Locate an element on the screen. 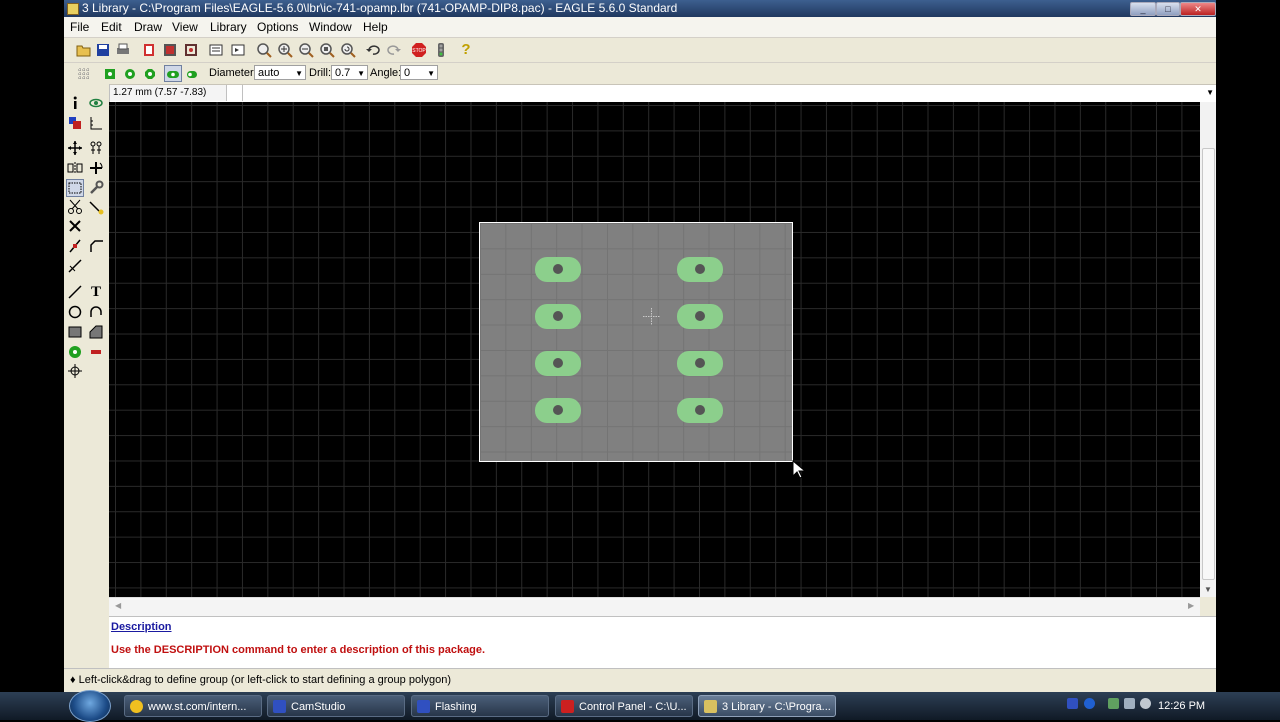  print-icon is located at coordinates (123, 50).